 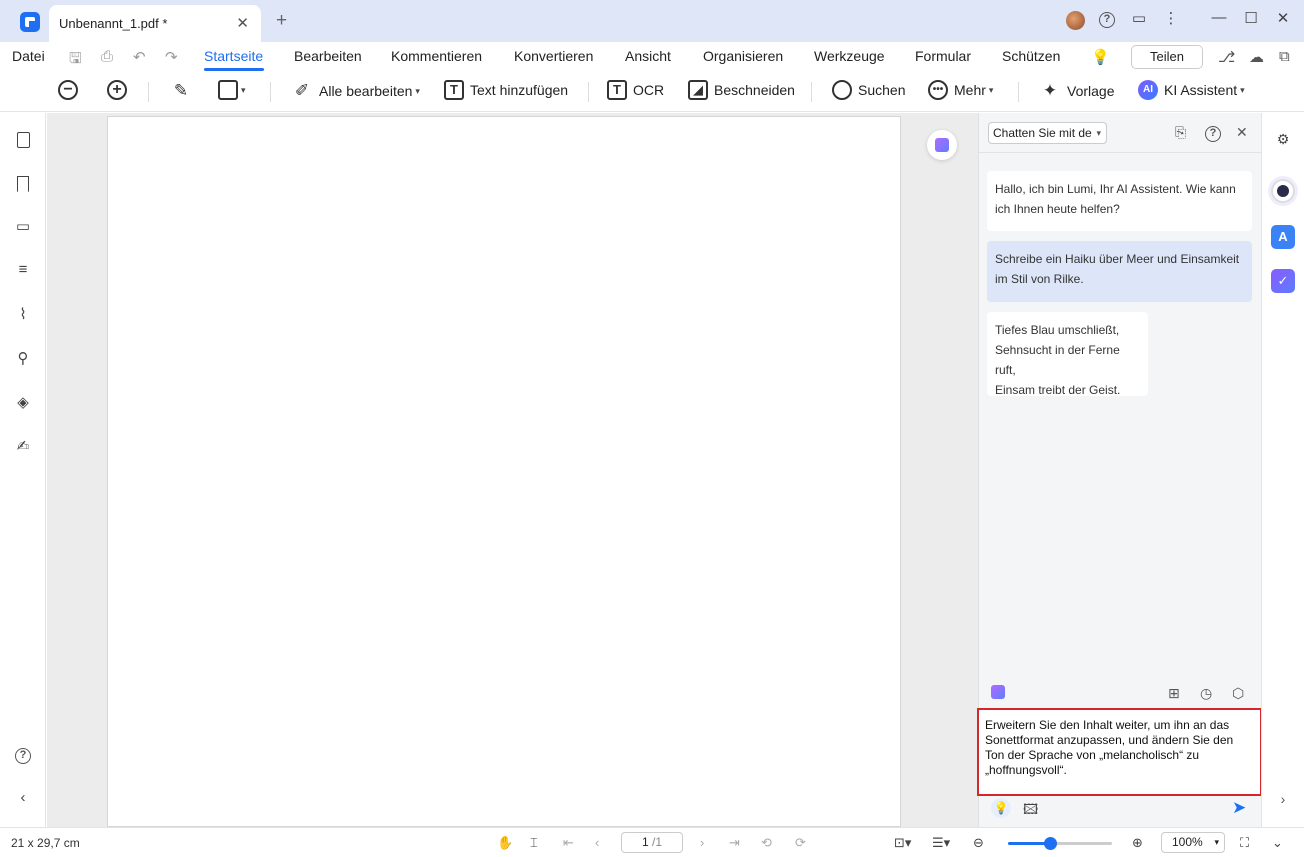 I want to click on template-button: ✦ Vorlage, so click(x=1077, y=91).